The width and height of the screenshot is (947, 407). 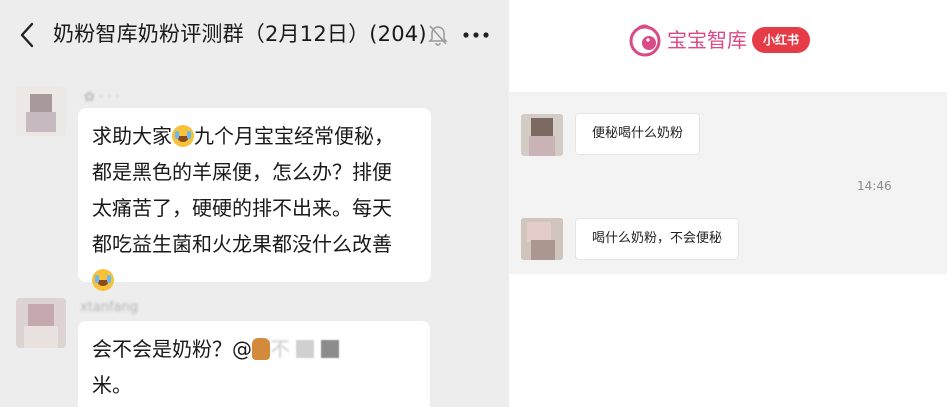 What do you see at coordinates (781, 40) in the screenshot?
I see `xiaohongshu-badge: 小红书` at bounding box center [781, 40].